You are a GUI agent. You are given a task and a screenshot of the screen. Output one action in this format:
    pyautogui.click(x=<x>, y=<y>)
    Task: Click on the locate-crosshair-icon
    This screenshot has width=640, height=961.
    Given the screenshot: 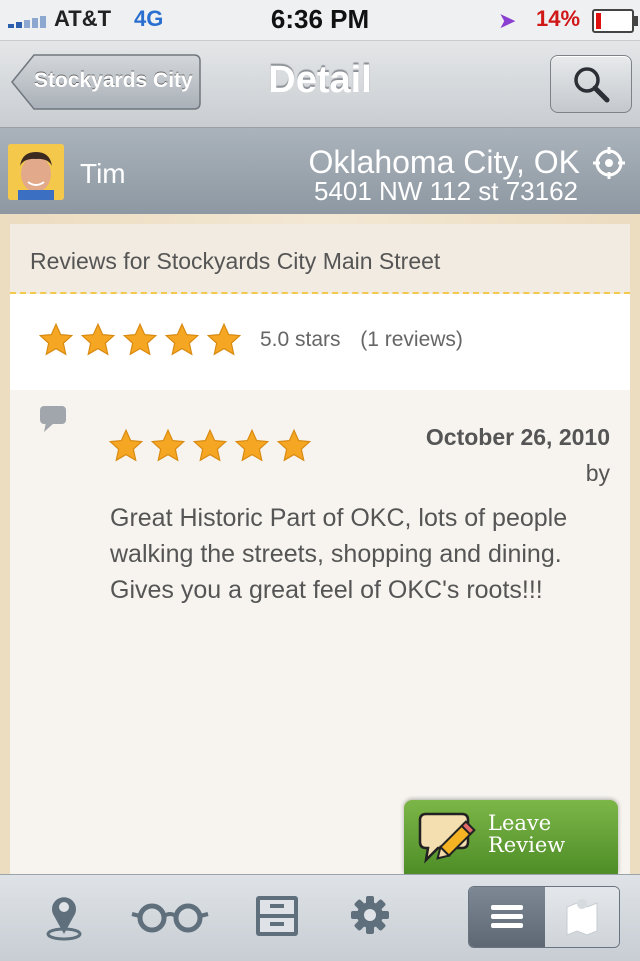 What is the action you would take?
    pyautogui.click(x=609, y=163)
    